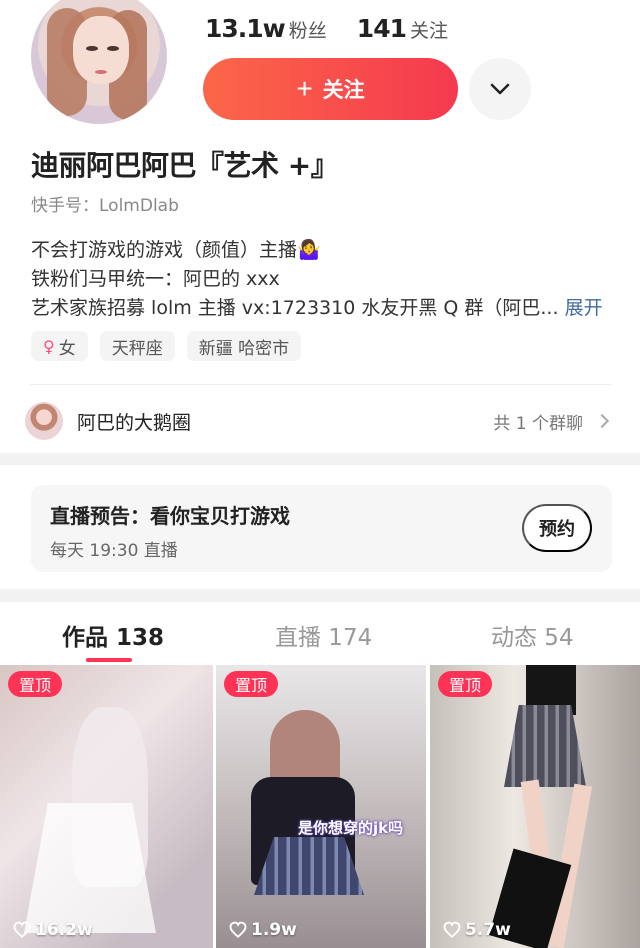  Describe the element at coordinates (321, 384) in the screenshot. I see `section-divider` at that location.